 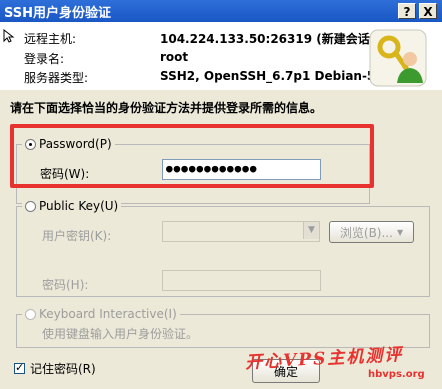 I want to click on public-key-option-label: Public Key(U), so click(x=79, y=206).